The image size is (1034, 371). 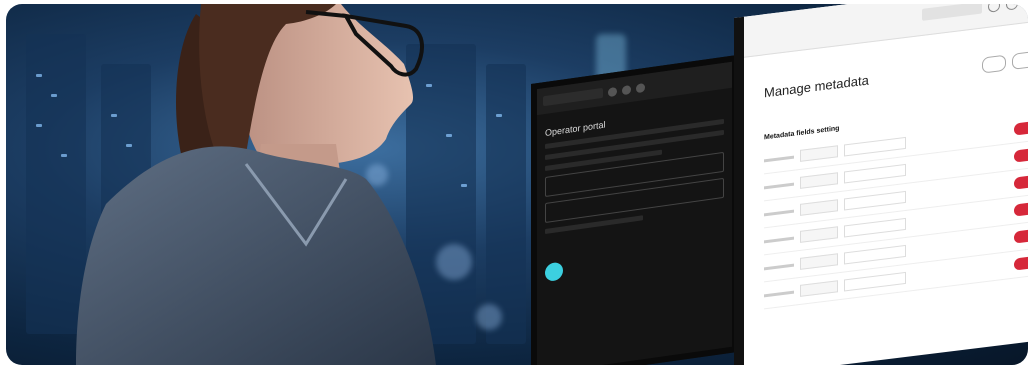 I want to click on chat-button, so click(x=554, y=272).